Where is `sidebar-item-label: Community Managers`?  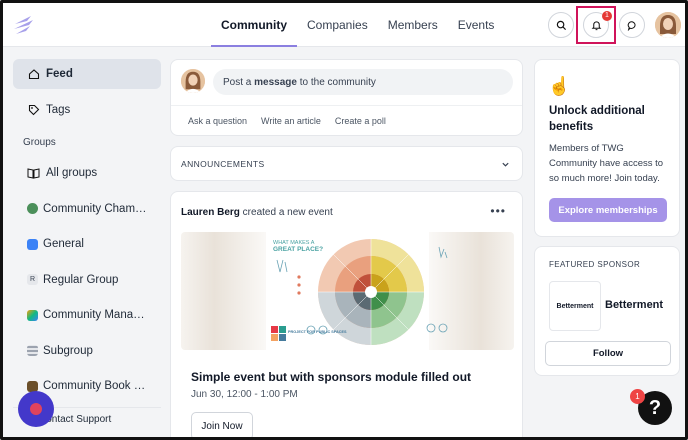 sidebar-item-label: Community Managers is located at coordinates (95, 315).